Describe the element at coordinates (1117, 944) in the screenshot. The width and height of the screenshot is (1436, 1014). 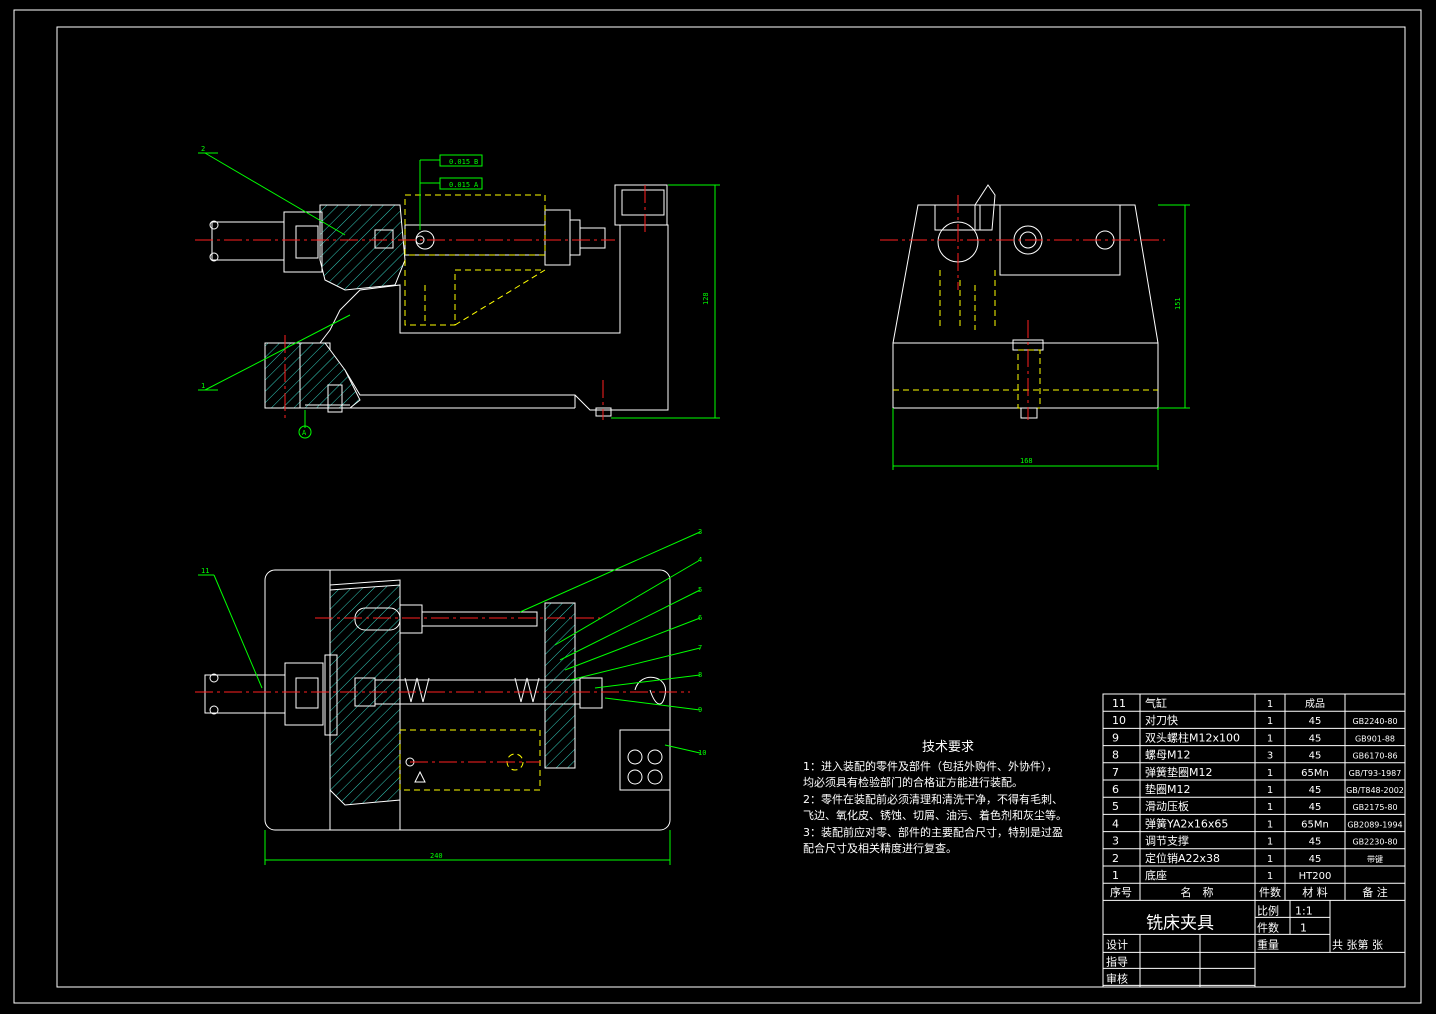
I see `design-label: 设计` at that location.